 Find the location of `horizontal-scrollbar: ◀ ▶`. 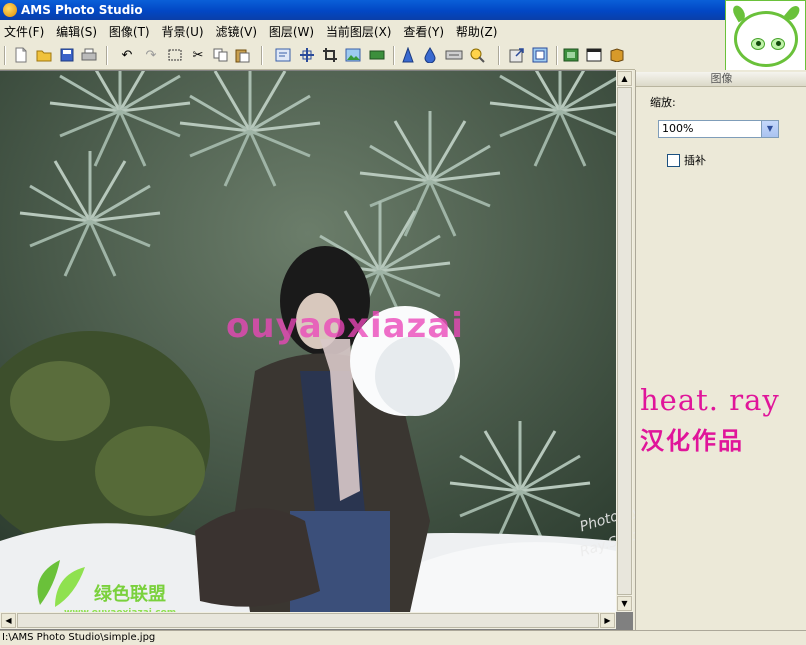

horizontal-scrollbar: ◀ ▶ is located at coordinates (308, 620).